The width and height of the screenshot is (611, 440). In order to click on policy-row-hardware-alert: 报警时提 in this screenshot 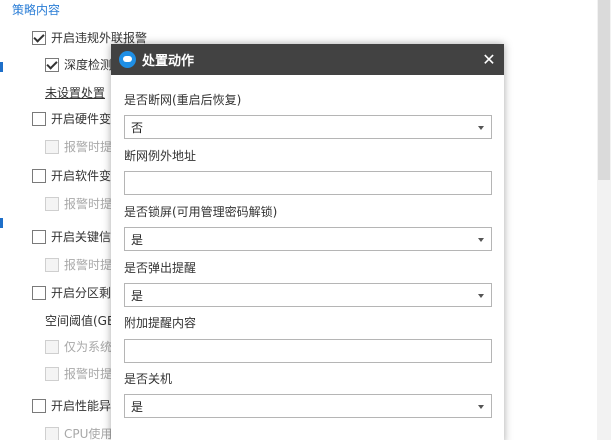, I will do `click(78, 147)`.